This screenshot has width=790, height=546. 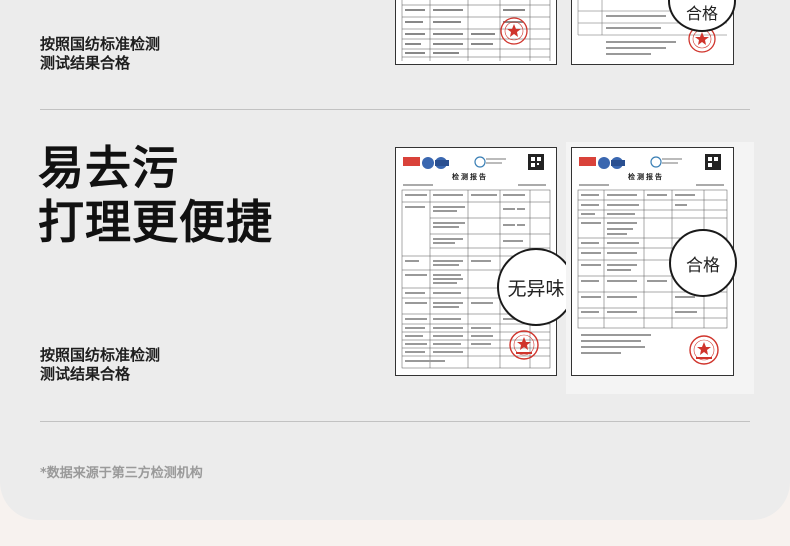 I want to click on middle-note-line-1: 按照国纺标准检测, so click(x=100, y=355).